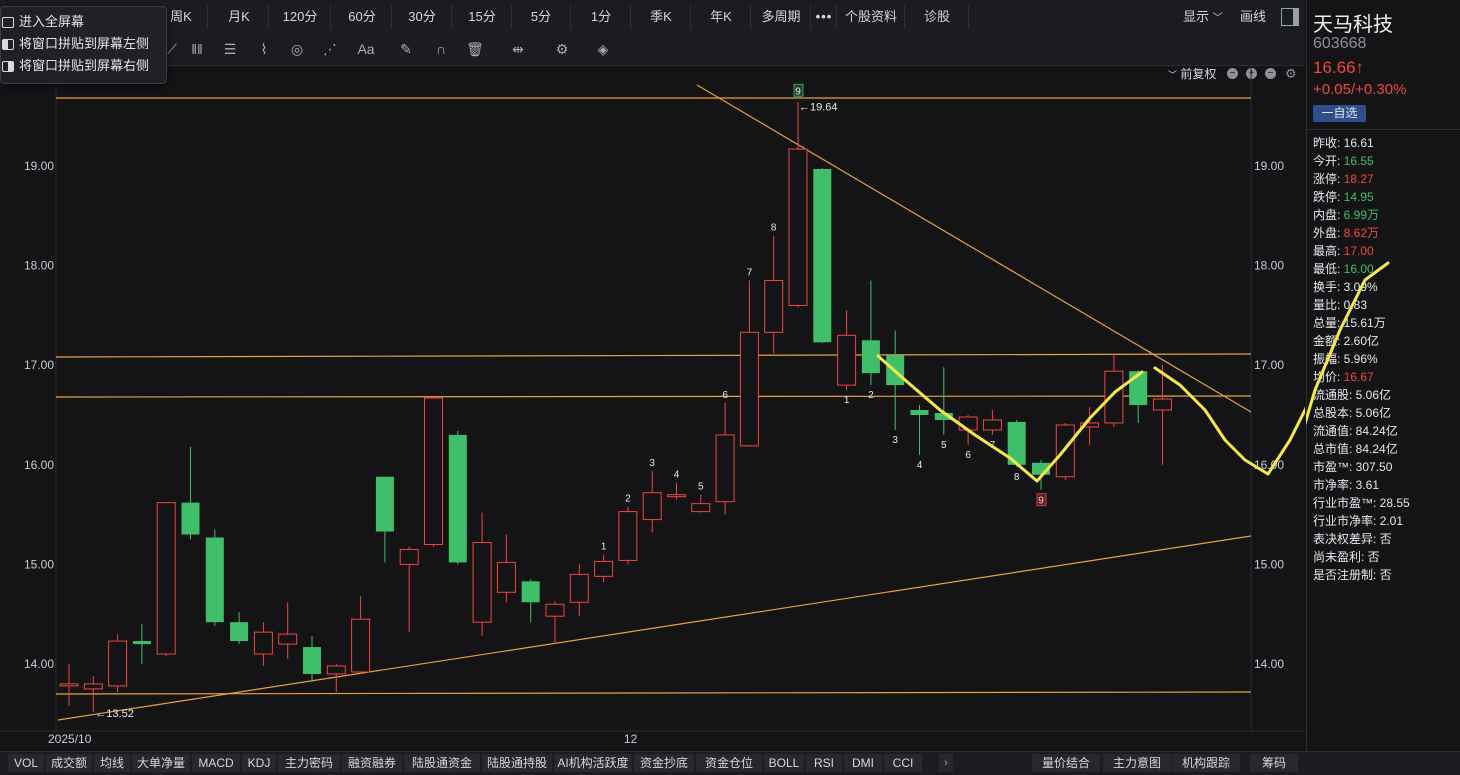 The height and width of the screenshot is (775, 1460). What do you see at coordinates (1354, 305) in the screenshot?
I see `stat-value: 0.83` at bounding box center [1354, 305].